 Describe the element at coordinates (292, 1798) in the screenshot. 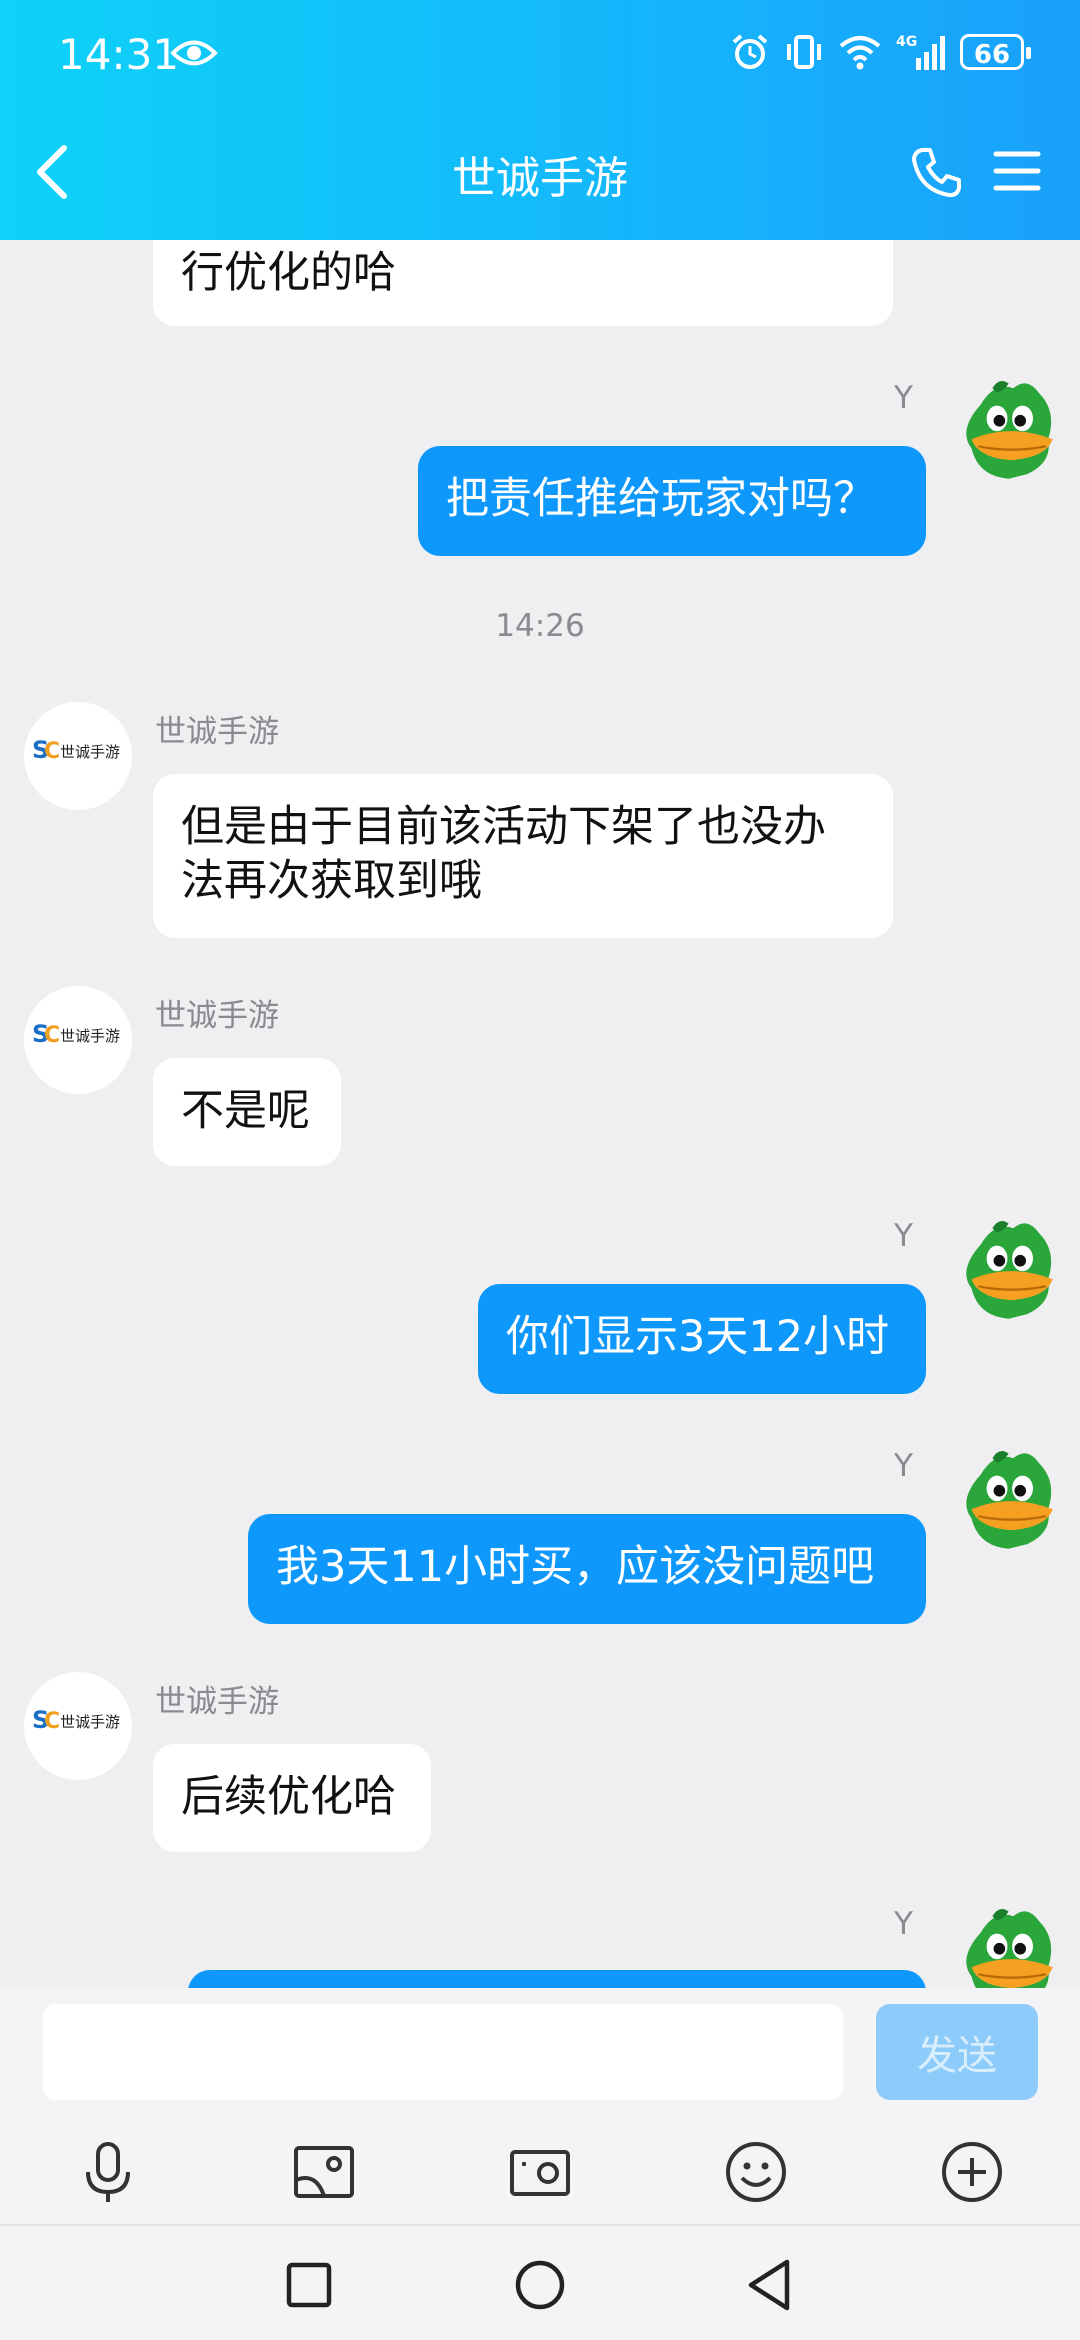

I see `message-bubble: 后续优化哈` at that location.